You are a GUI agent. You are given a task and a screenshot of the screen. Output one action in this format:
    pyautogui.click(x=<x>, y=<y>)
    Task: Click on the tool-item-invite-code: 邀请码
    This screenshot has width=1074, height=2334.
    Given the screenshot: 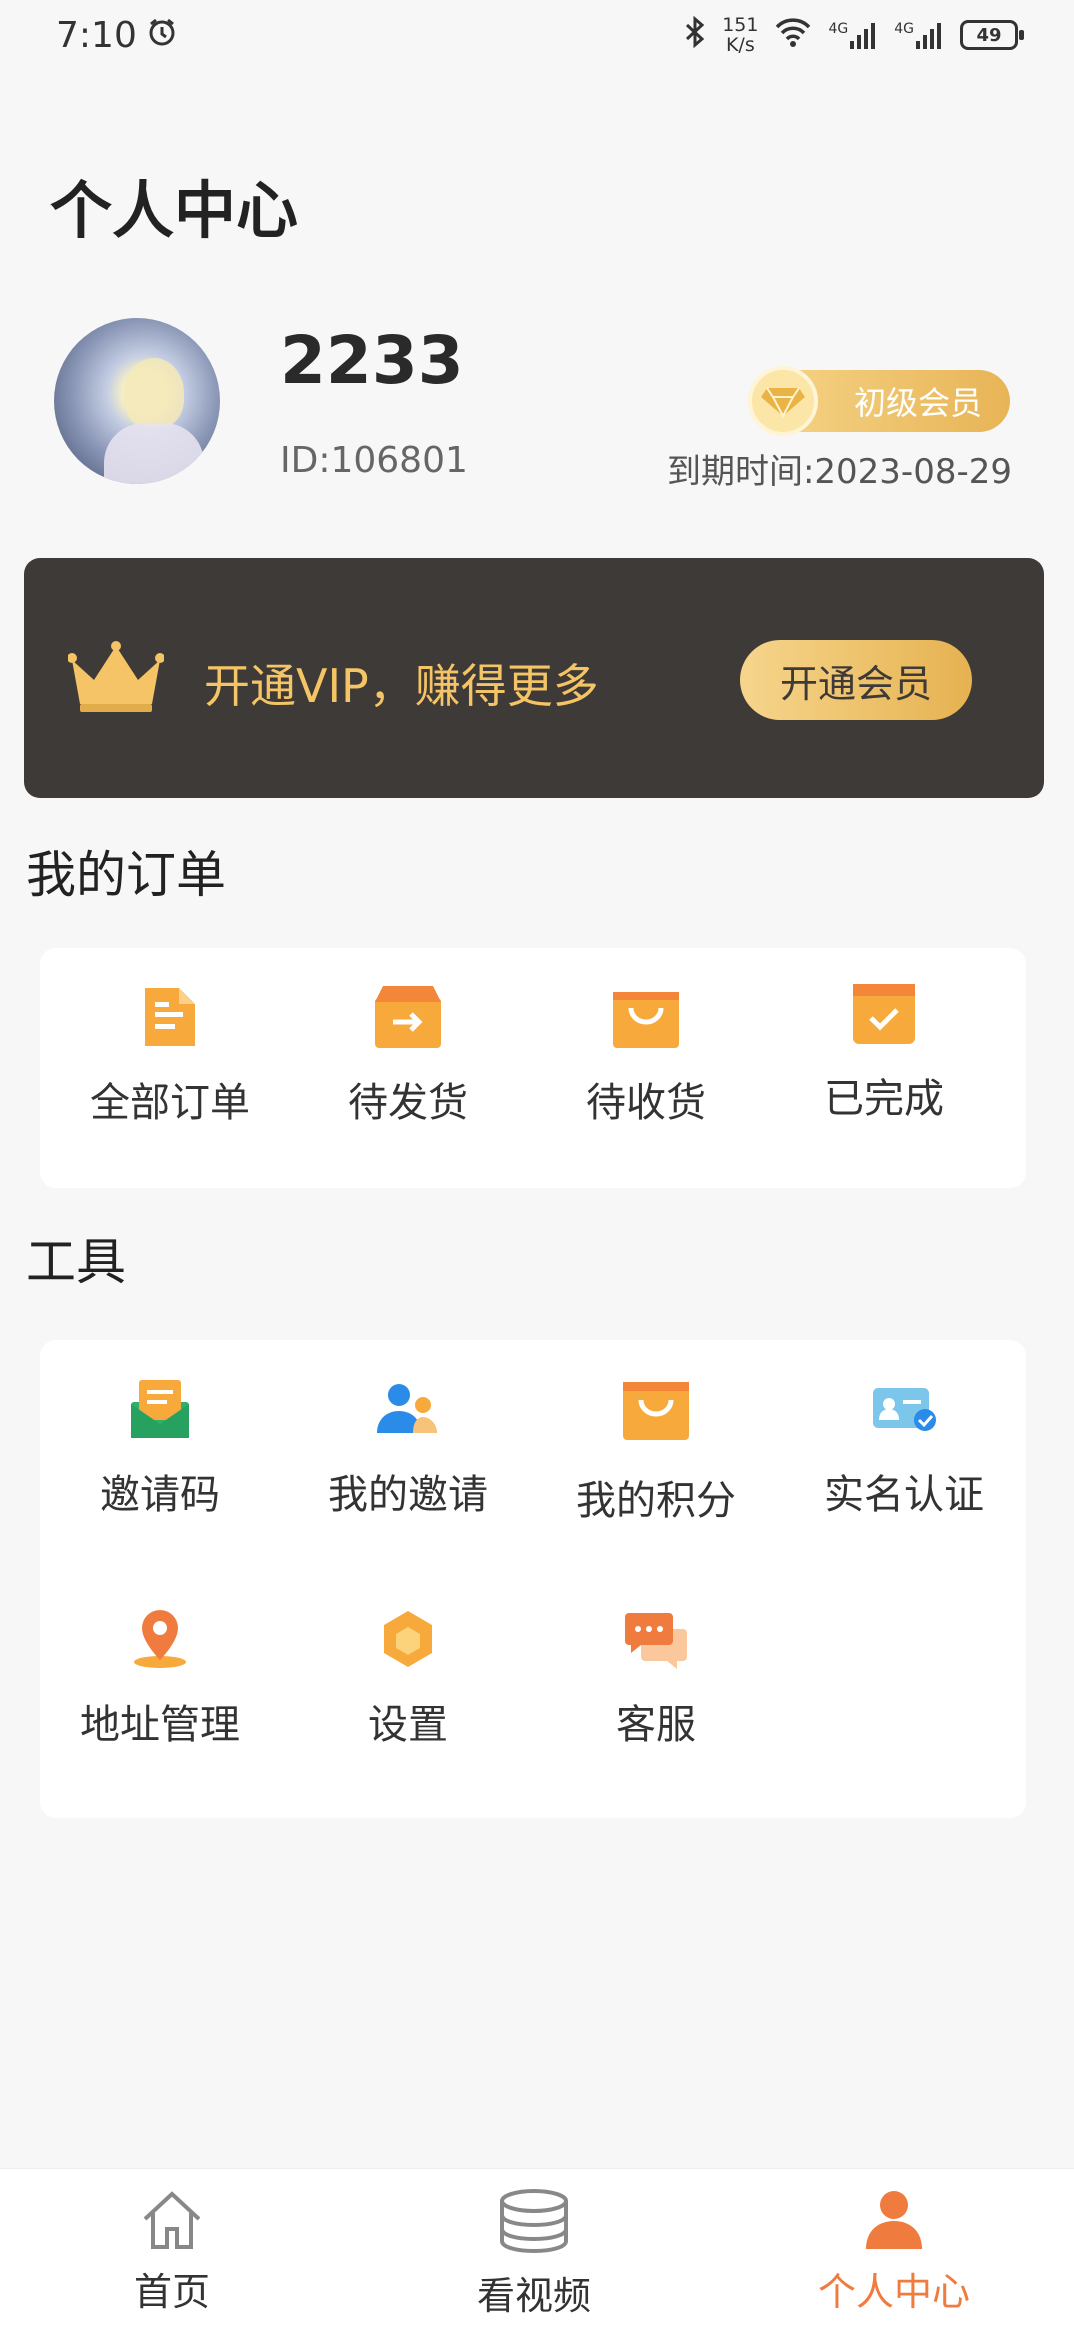 What is the action you would take?
    pyautogui.click(x=160, y=1447)
    